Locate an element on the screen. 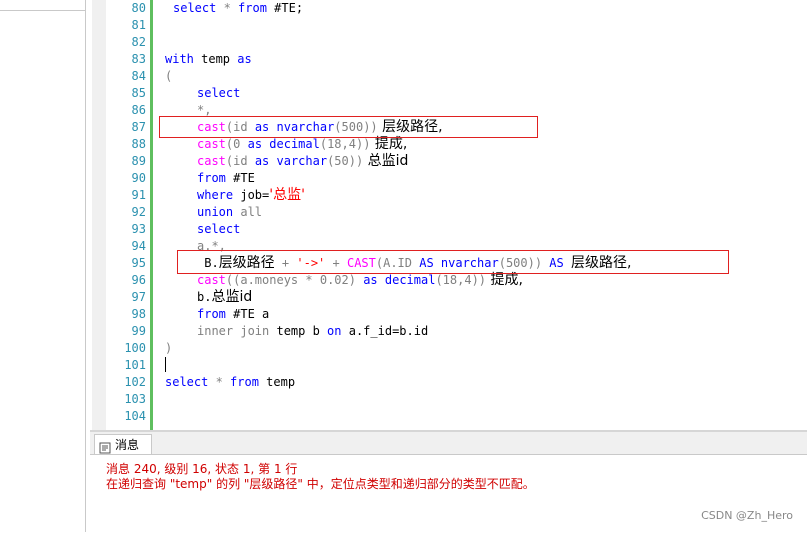 The height and width of the screenshot is (534, 807). line-number: 101 is located at coordinates (135, 365).